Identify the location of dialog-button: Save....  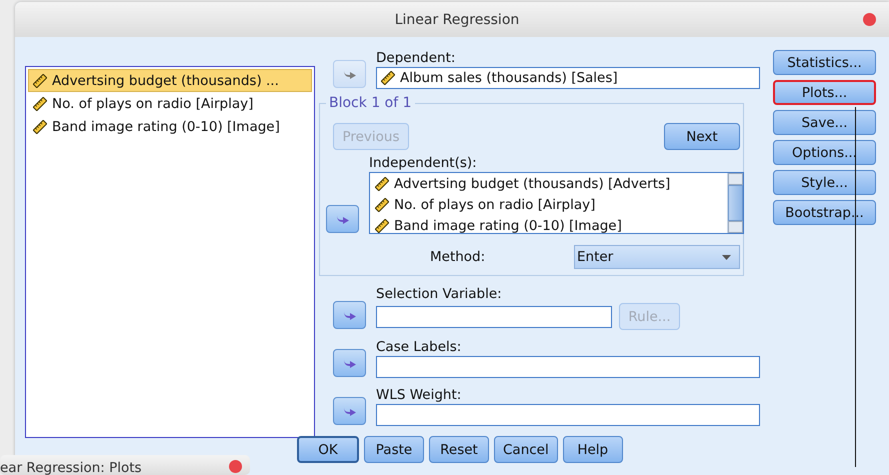
(824, 122).